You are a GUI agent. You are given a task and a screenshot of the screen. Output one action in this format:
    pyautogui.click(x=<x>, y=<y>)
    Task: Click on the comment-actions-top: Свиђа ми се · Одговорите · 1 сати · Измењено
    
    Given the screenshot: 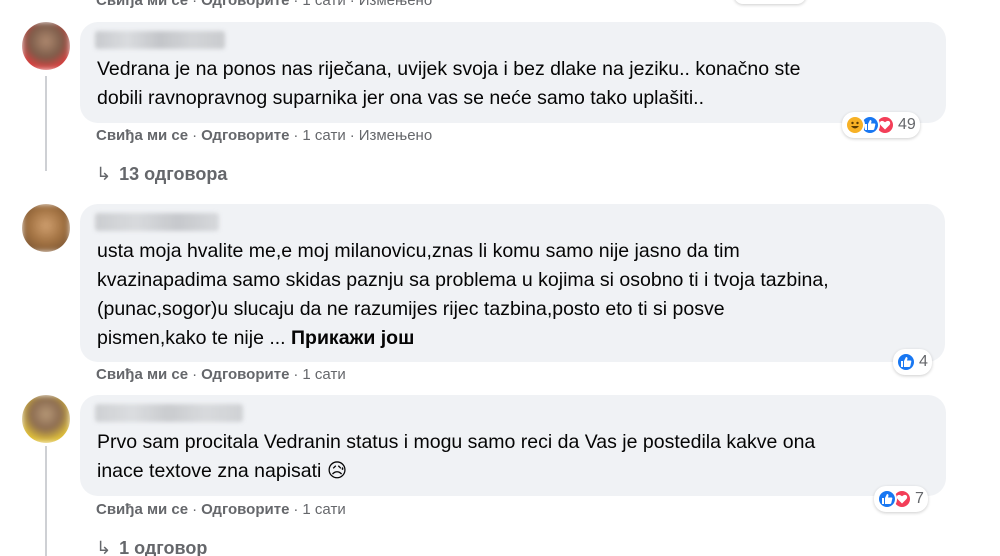 What is the action you would take?
    pyautogui.click(x=264, y=4)
    